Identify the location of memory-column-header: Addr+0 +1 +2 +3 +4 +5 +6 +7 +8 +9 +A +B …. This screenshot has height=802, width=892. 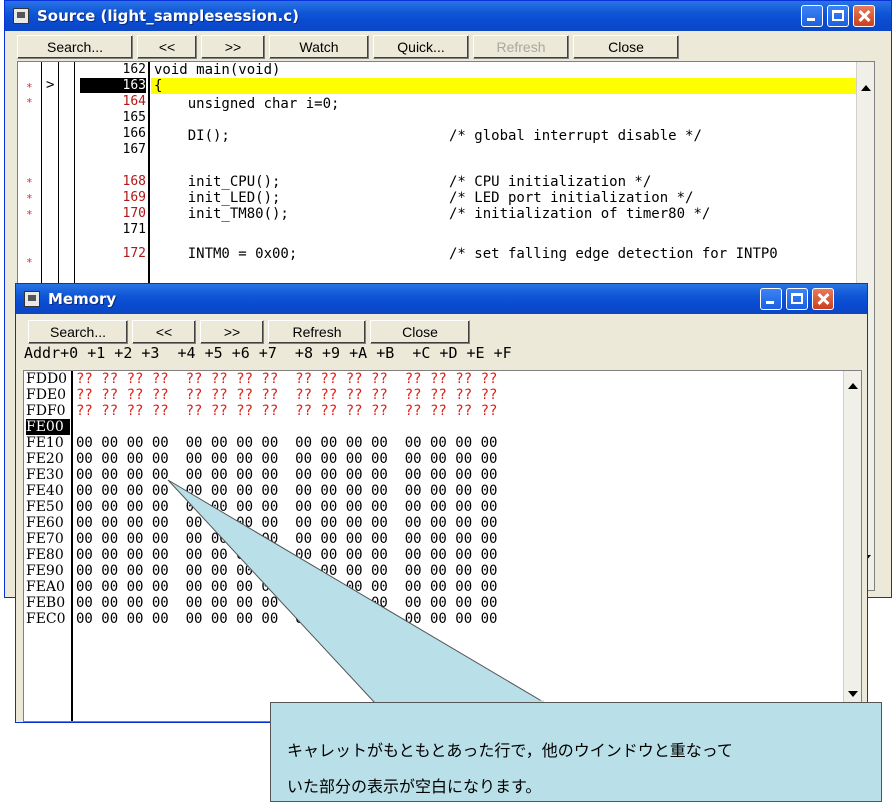
(268, 353).